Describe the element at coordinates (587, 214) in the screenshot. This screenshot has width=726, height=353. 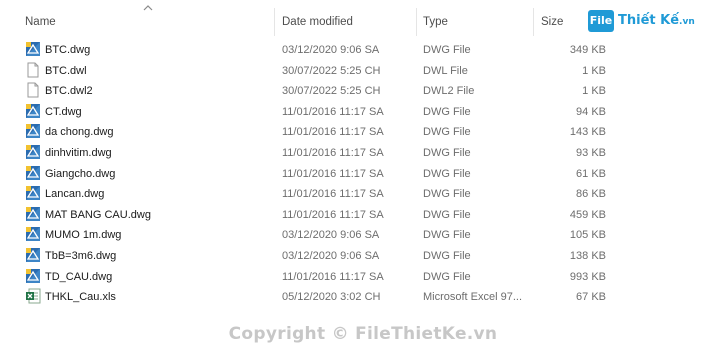
I see `file-size: 459 KB` at that location.